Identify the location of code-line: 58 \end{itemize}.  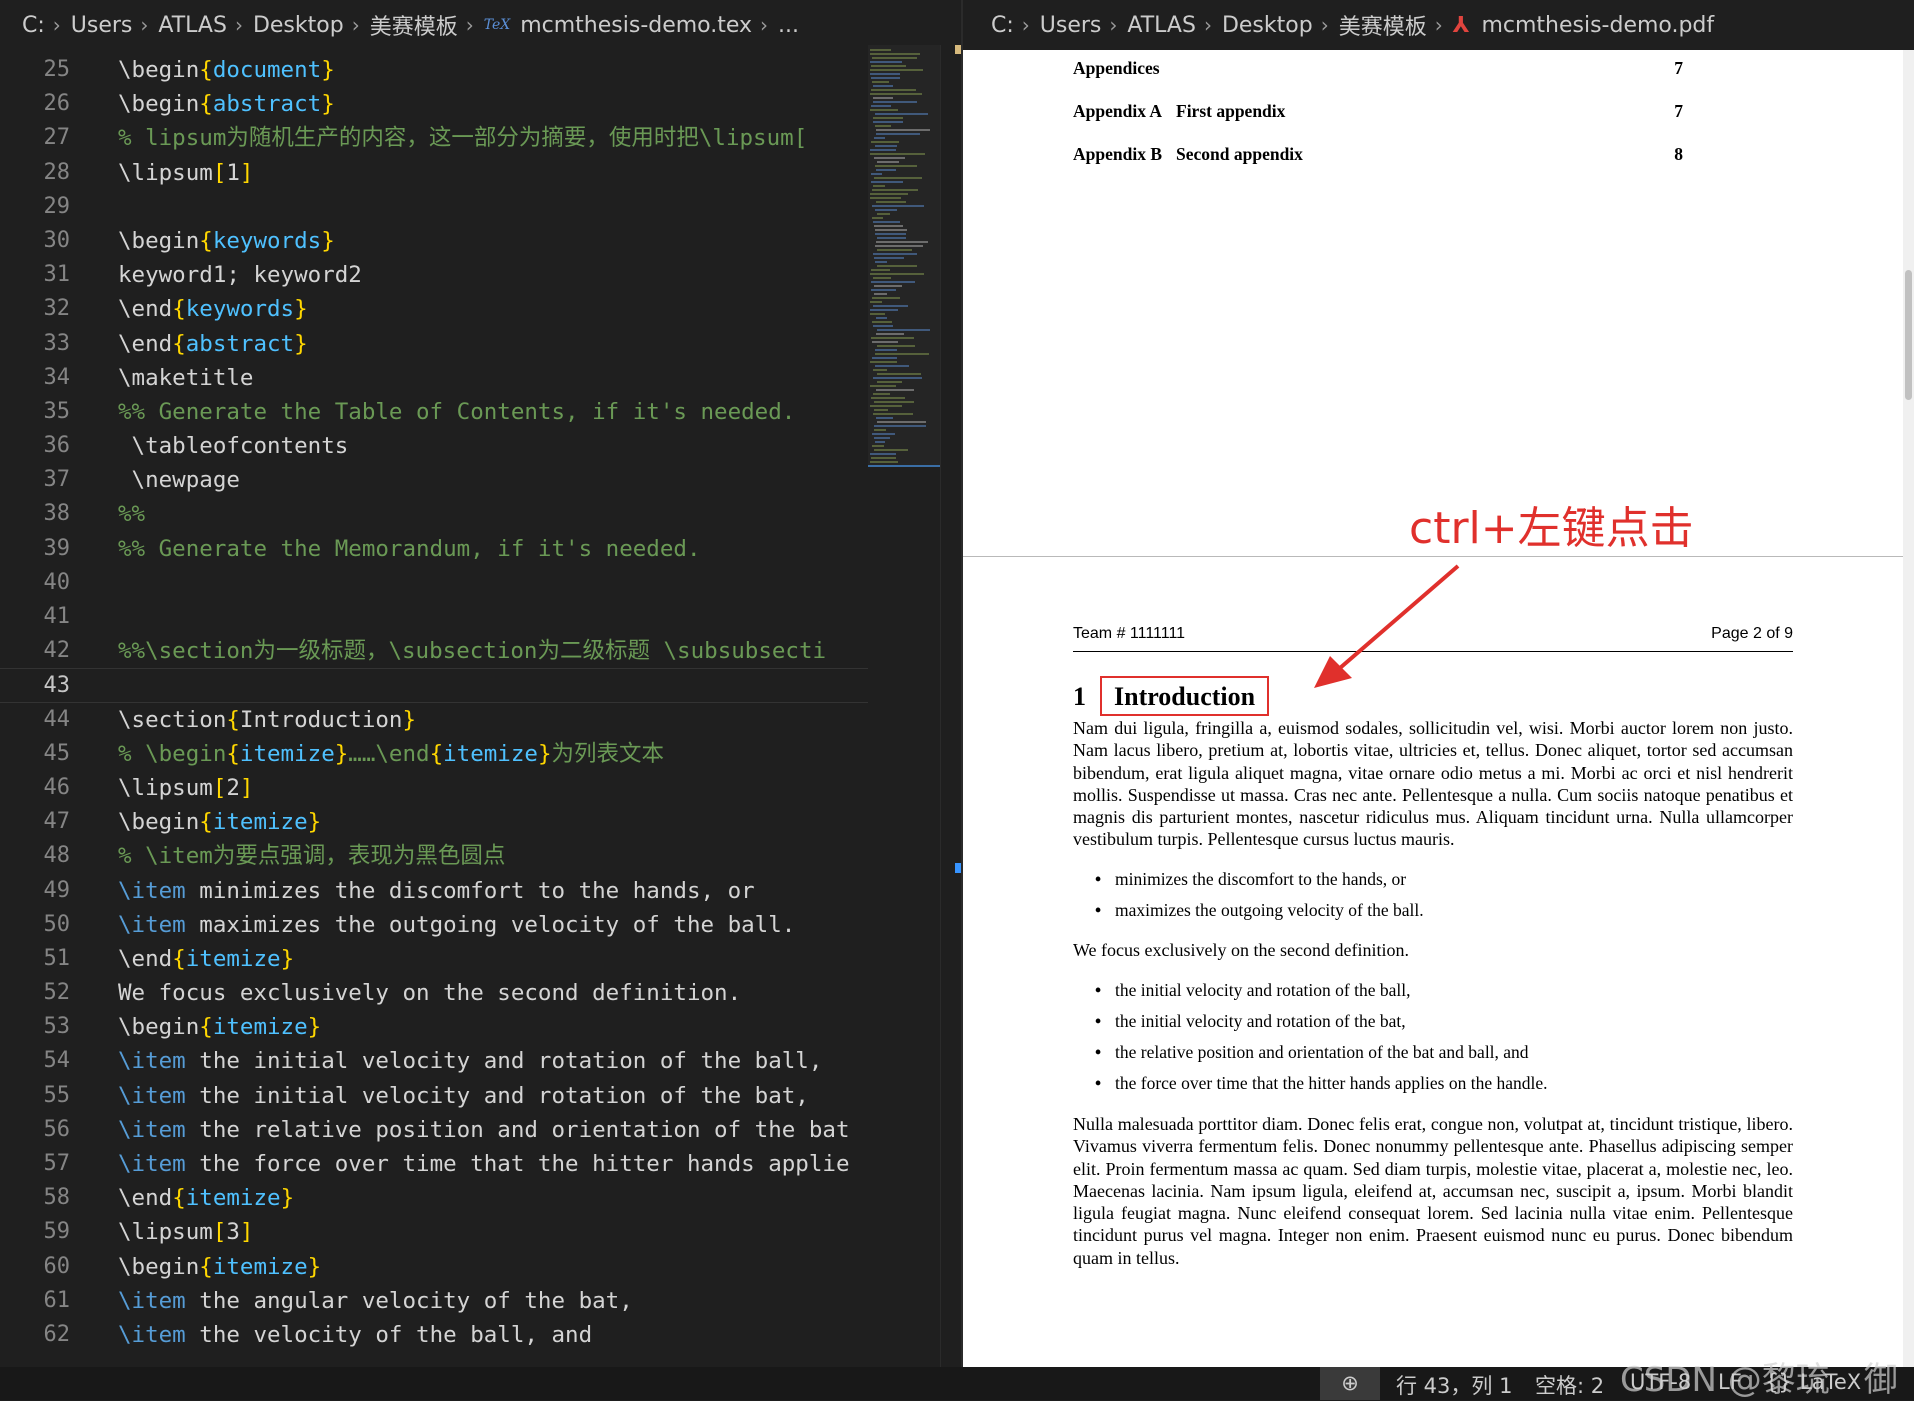
(434, 1198).